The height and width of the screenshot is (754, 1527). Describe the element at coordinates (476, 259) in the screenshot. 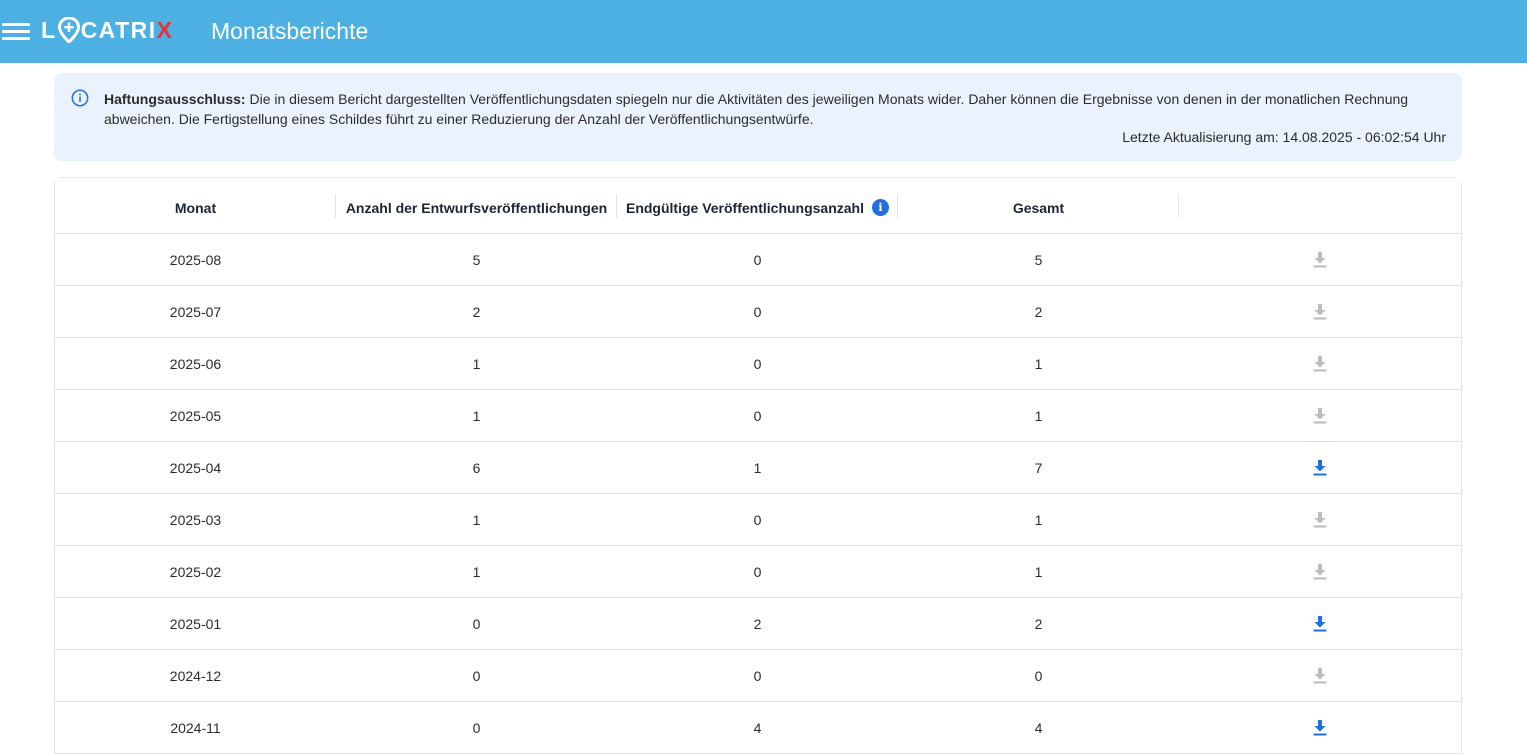

I see `drafts-cell: 5` at that location.